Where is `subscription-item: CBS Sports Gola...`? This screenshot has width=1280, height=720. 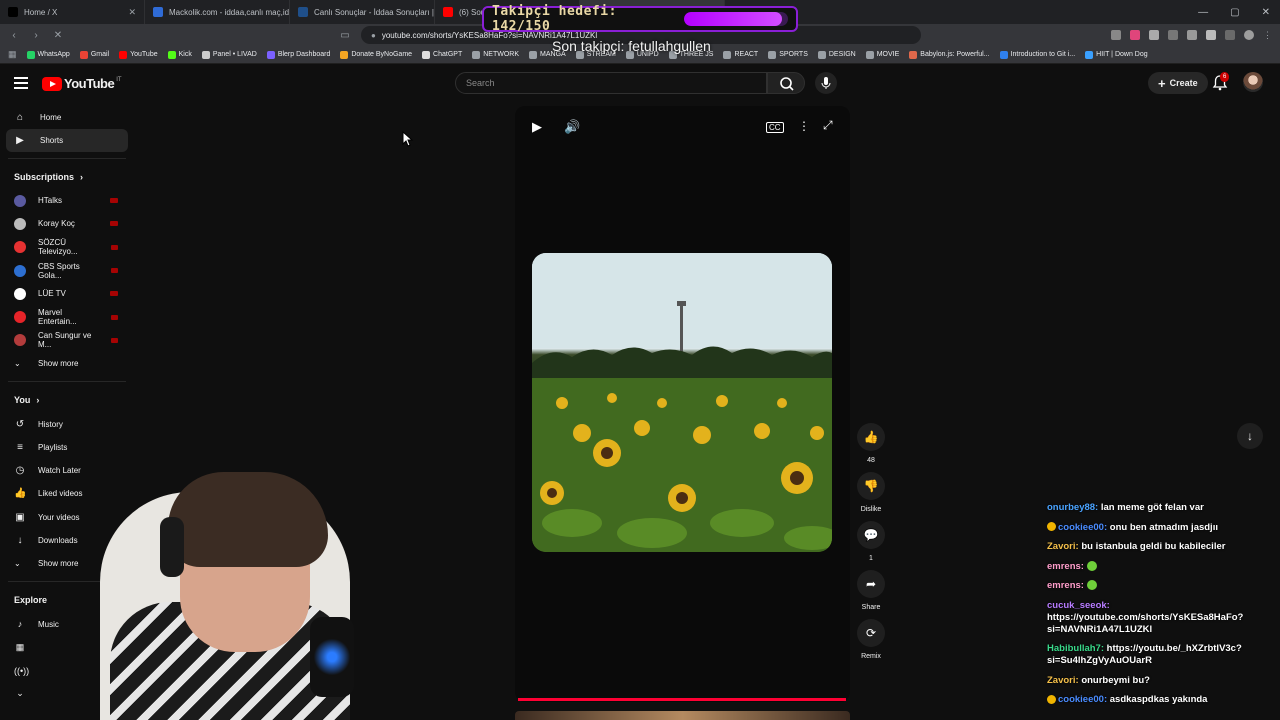 subscription-item: CBS Sports Gola... is located at coordinates (67, 270).